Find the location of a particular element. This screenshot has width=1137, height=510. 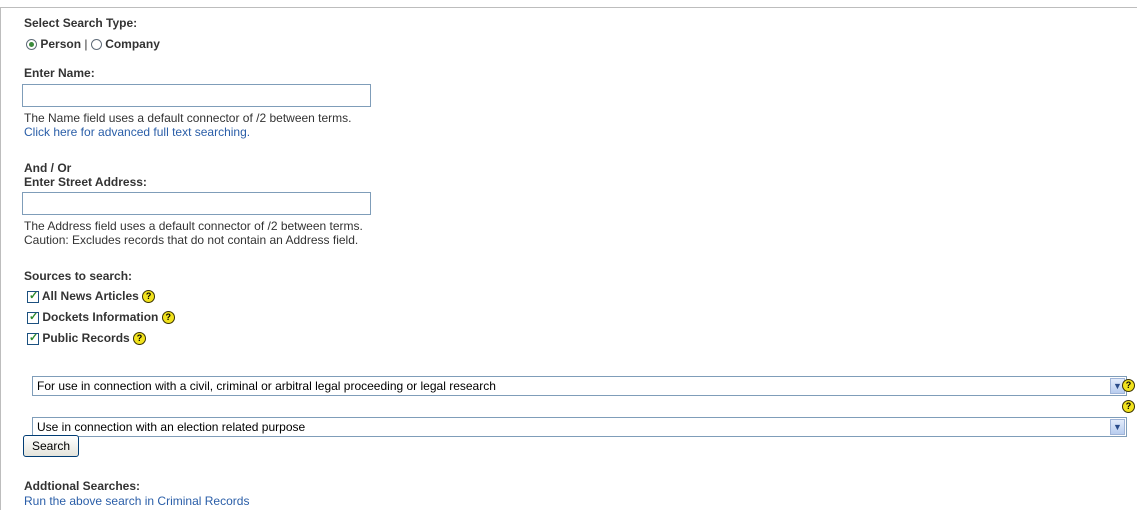

source-item-news: ✓ All News Articles ? is located at coordinates (91, 296).